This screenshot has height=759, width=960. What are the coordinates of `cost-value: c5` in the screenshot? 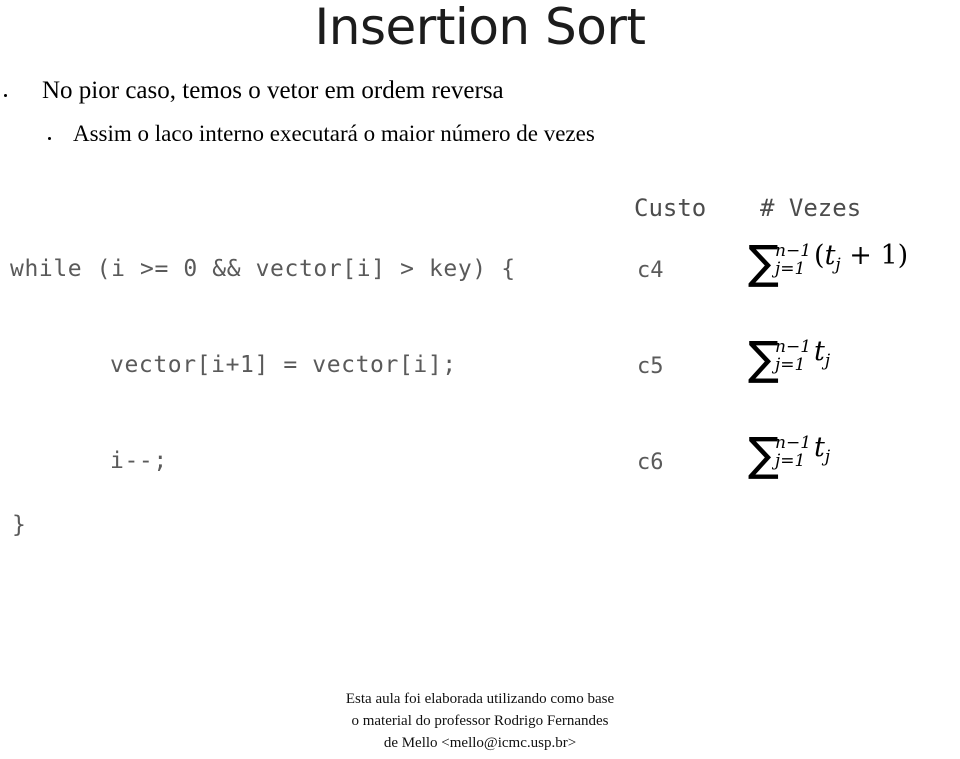 It's located at (650, 366).